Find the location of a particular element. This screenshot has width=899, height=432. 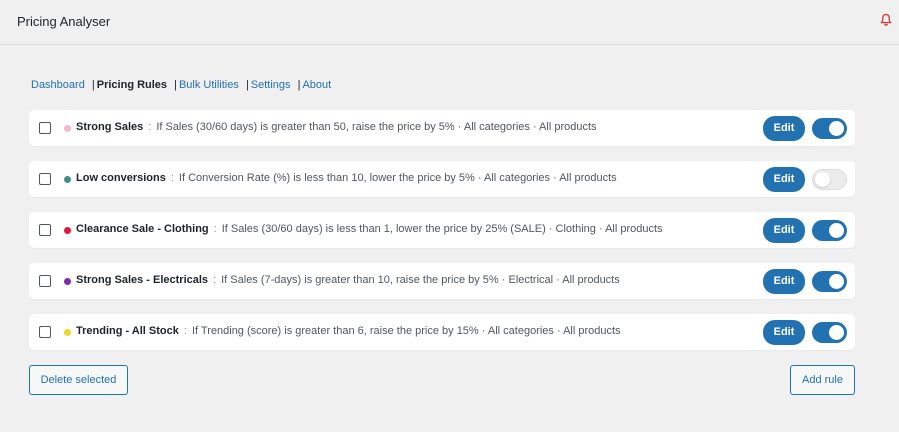

top-bar: Pricing Analyser is located at coordinates (449, 22).